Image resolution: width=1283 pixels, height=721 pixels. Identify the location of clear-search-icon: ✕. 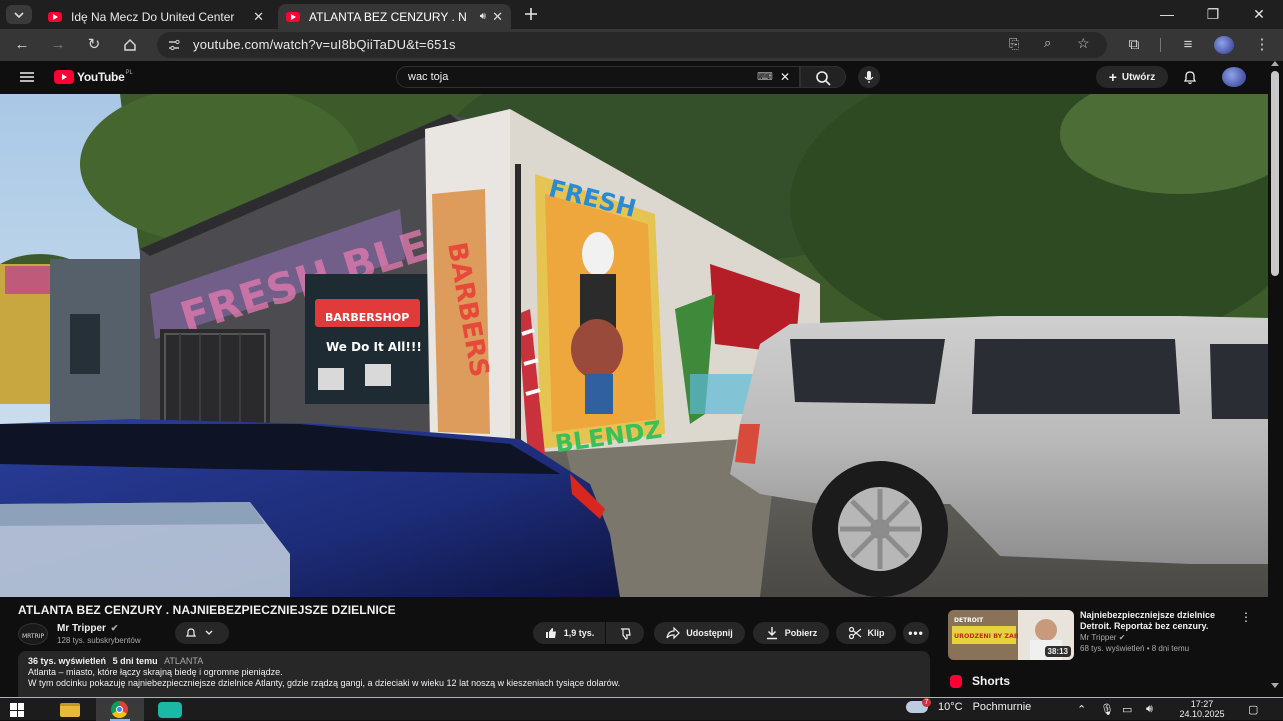
(785, 77).